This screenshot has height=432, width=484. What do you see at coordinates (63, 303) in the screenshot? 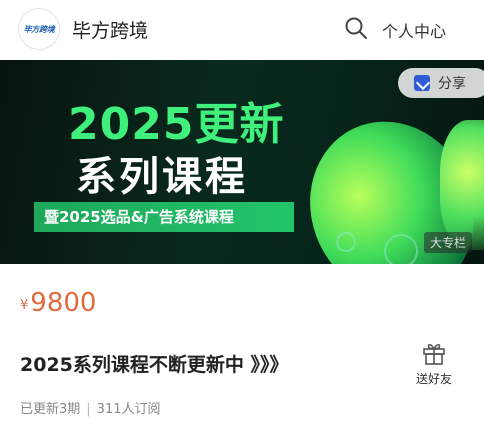
I see `price-amount: 9800` at bounding box center [63, 303].